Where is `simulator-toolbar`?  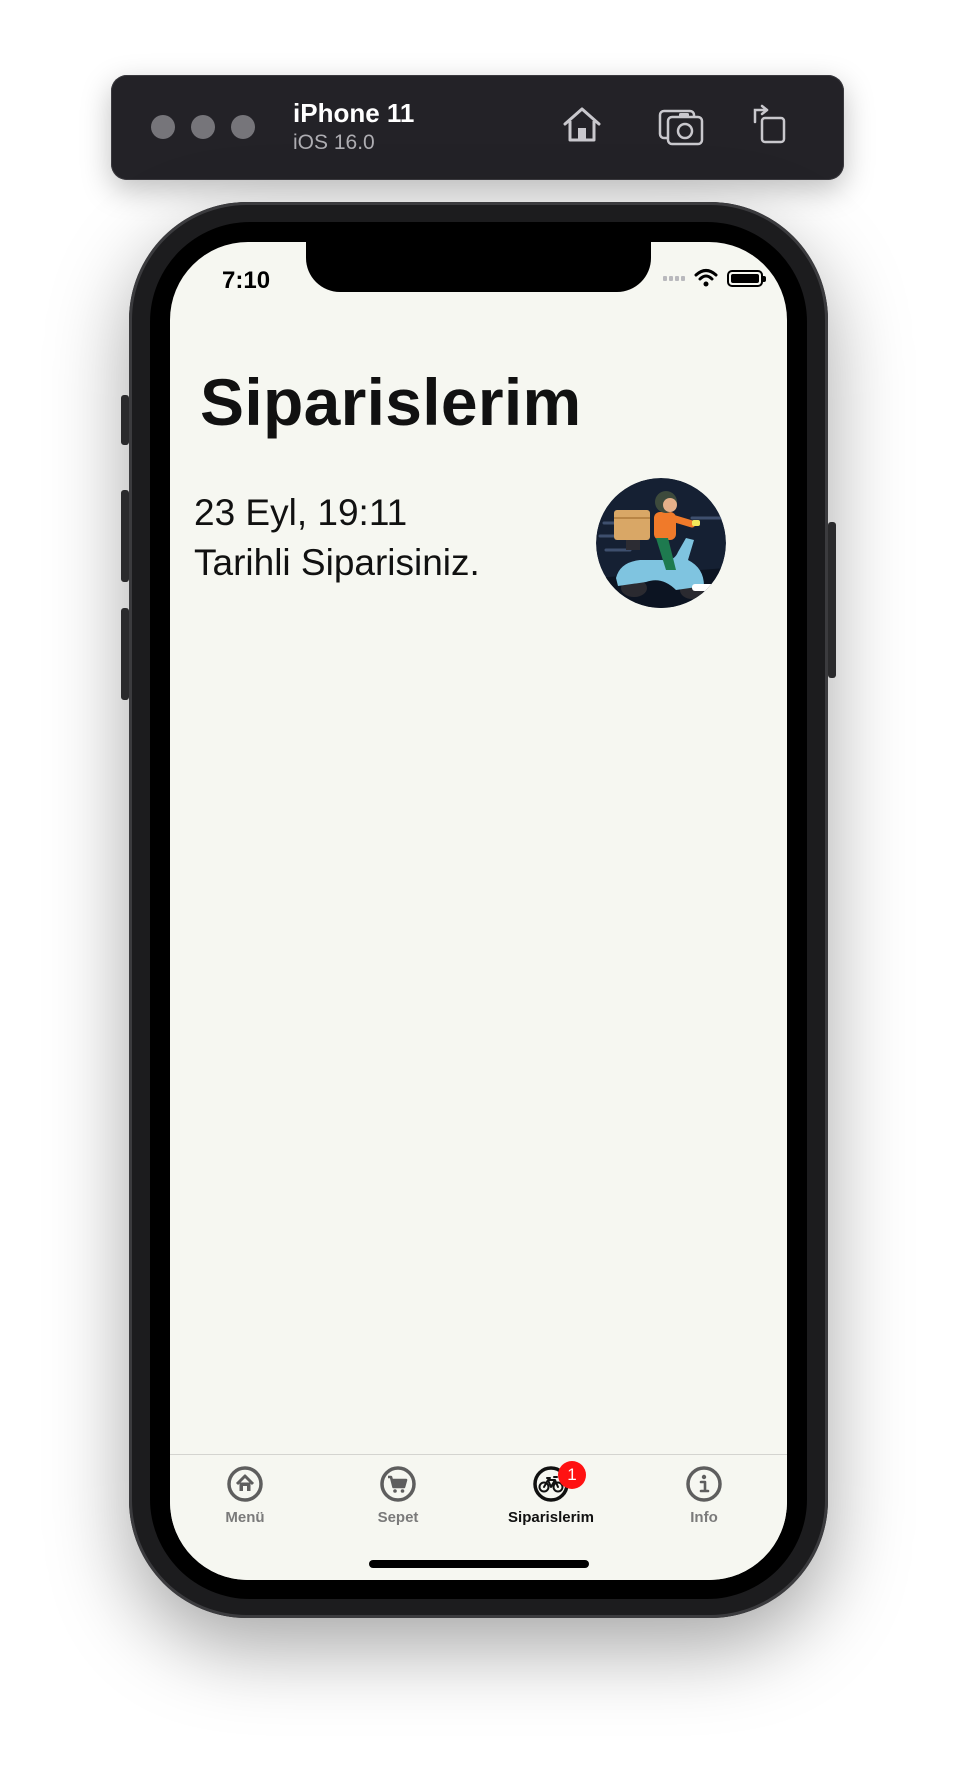
simulator-toolbar is located at coordinates (477, 127).